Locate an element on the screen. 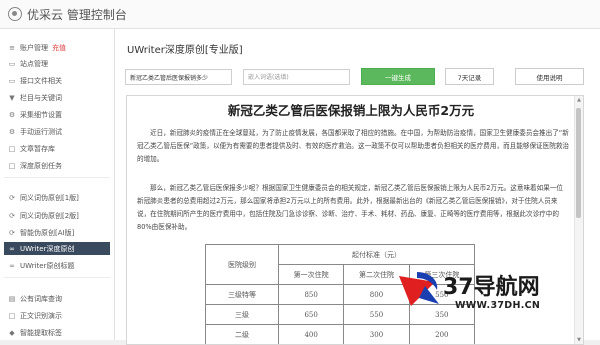  watermark-url: WWW.37DH.CN is located at coordinates (498, 305).